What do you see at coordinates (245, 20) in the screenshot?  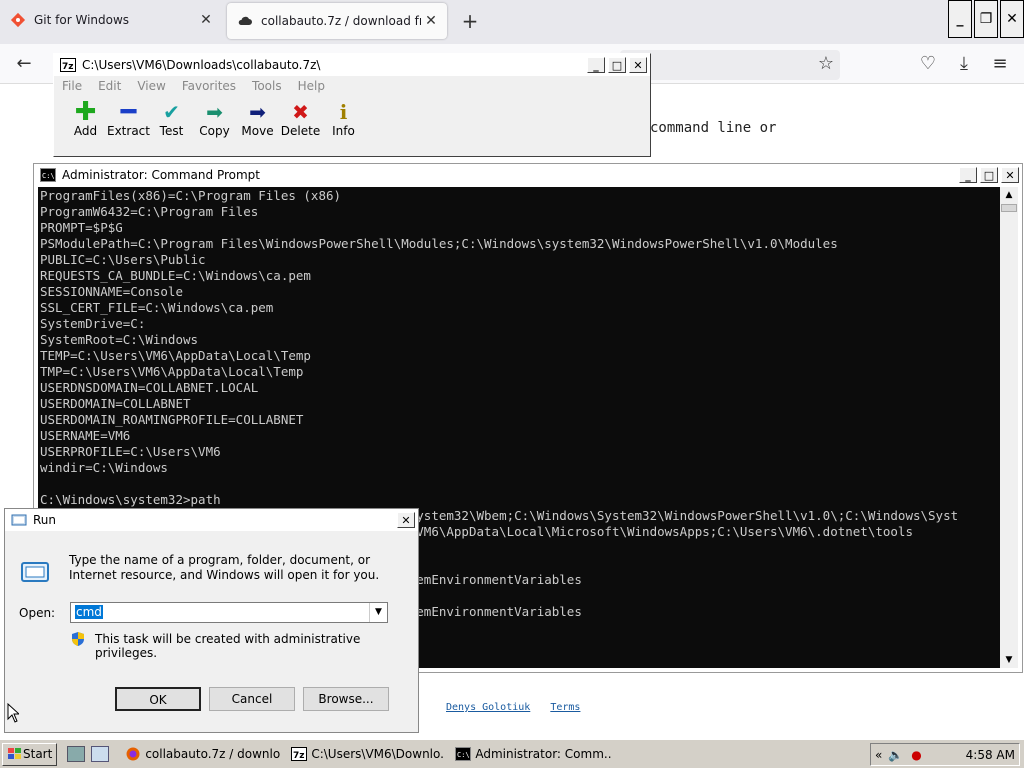 I see `cloud-icon` at bounding box center [245, 20].